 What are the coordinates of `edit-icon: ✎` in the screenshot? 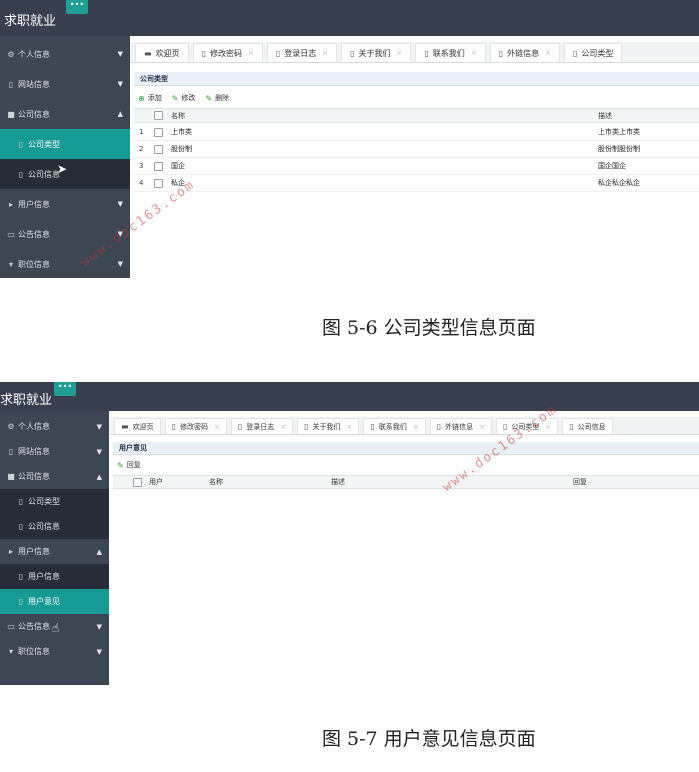 It's located at (120, 465).